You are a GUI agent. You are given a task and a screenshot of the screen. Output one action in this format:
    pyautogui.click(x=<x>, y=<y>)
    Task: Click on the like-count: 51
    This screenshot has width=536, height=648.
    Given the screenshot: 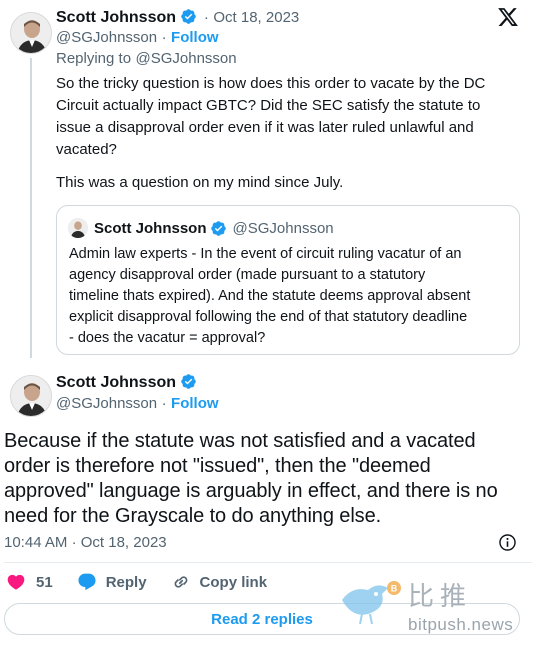 What is the action you would take?
    pyautogui.click(x=44, y=582)
    